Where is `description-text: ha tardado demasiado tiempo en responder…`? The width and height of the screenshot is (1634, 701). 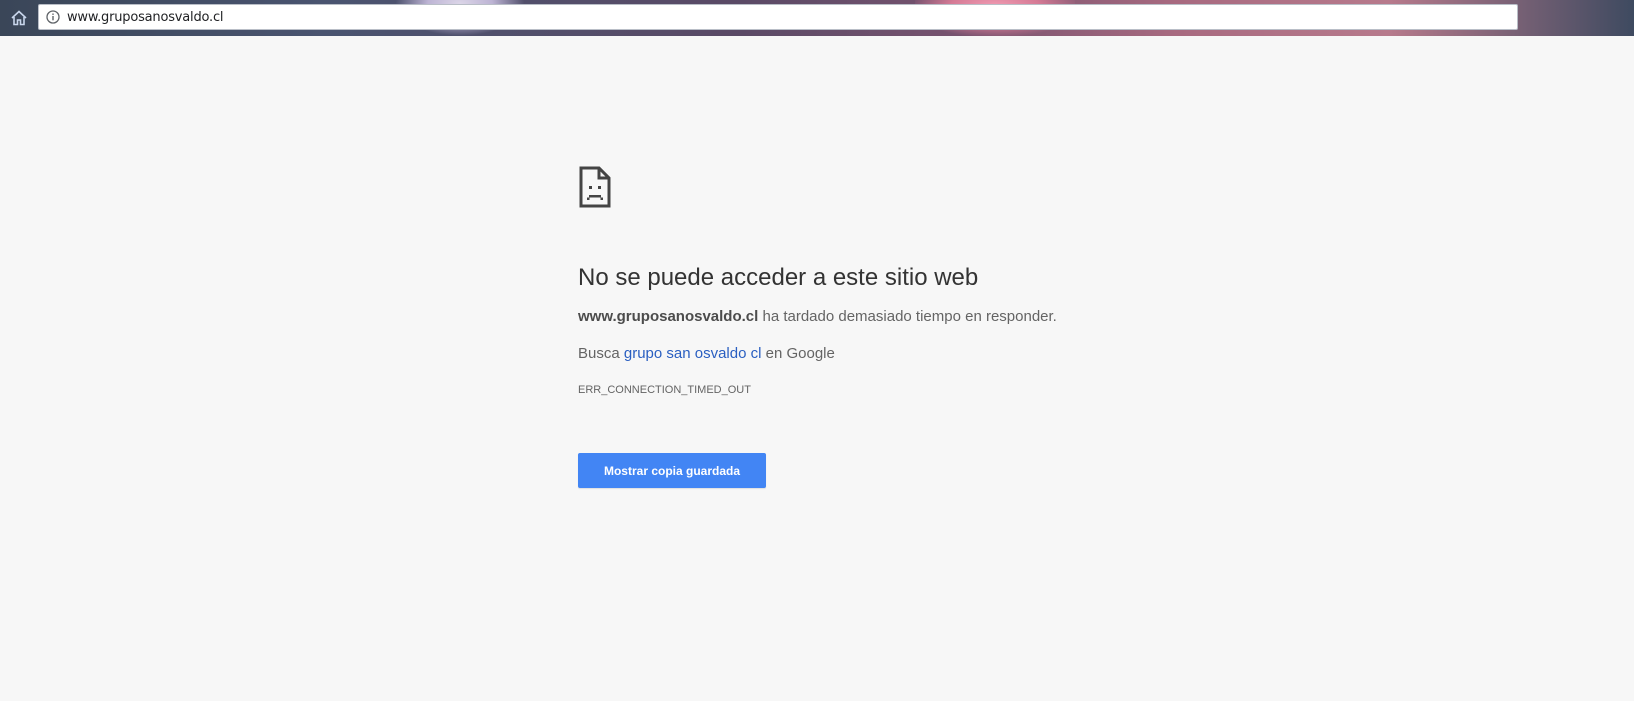 description-text: ha tardado demasiado tiempo en responder… is located at coordinates (907, 316).